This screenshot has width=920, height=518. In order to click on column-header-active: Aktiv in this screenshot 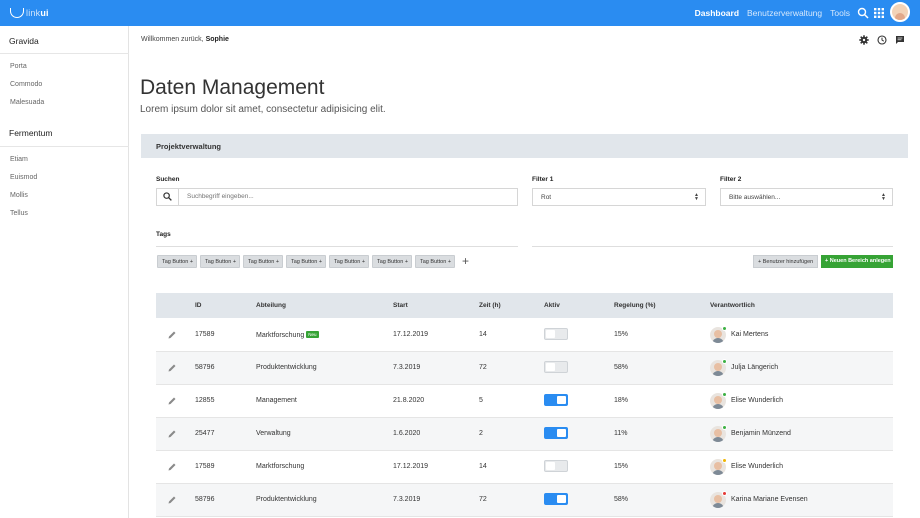, I will do `click(552, 305)`.